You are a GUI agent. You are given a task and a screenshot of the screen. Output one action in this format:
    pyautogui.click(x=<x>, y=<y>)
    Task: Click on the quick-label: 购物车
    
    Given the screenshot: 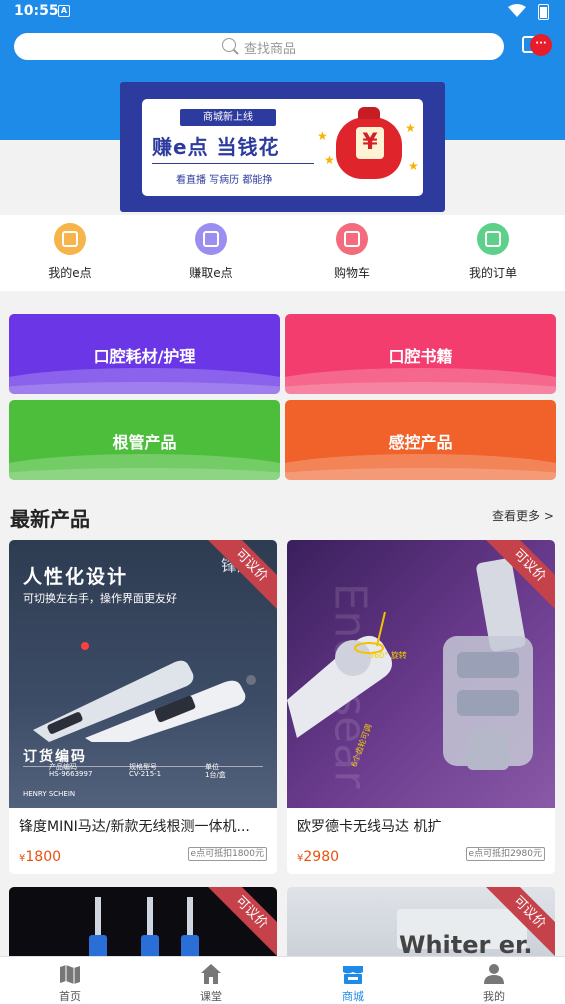 What is the action you would take?
    pyautogui.click(x=351, y=273)
    